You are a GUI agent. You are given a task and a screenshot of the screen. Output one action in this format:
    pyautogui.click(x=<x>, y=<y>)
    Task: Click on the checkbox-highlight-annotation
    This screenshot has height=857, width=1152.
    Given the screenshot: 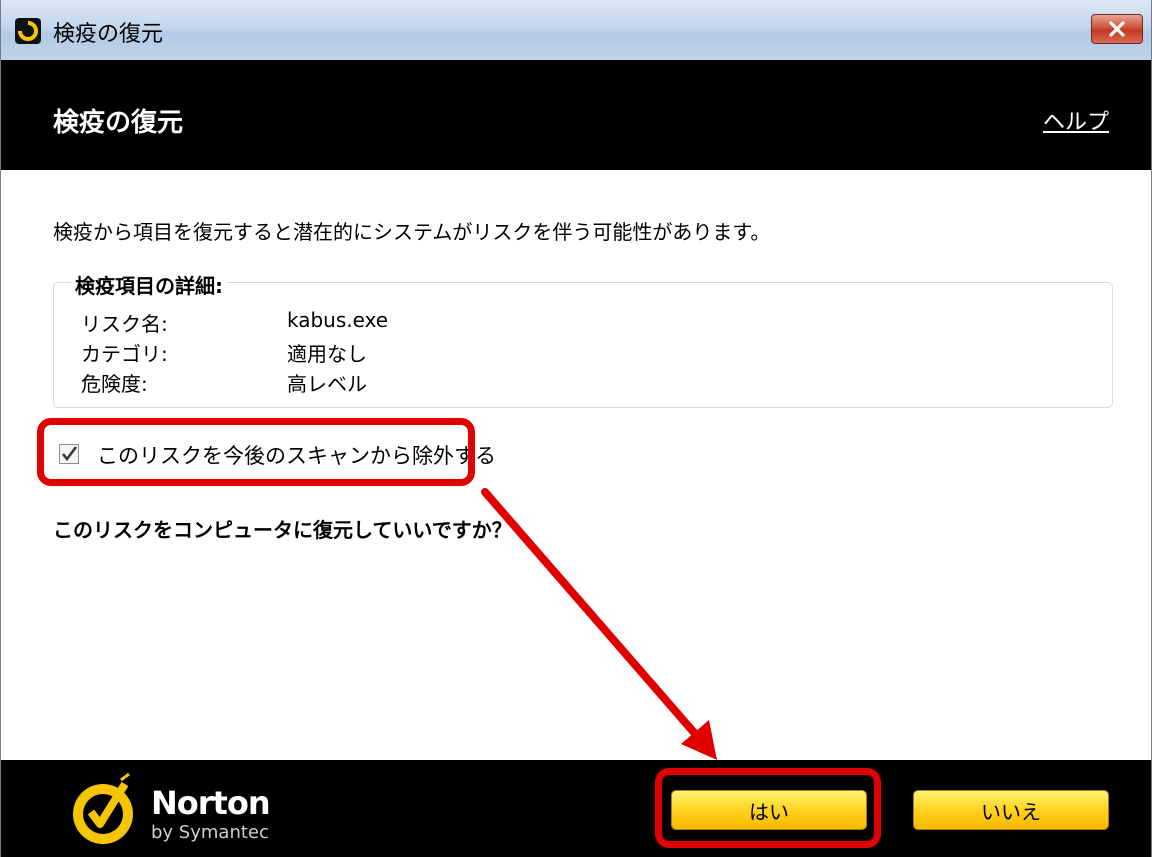 What is the action you would take?
    pyautogui.click(x=256, y=452)
    